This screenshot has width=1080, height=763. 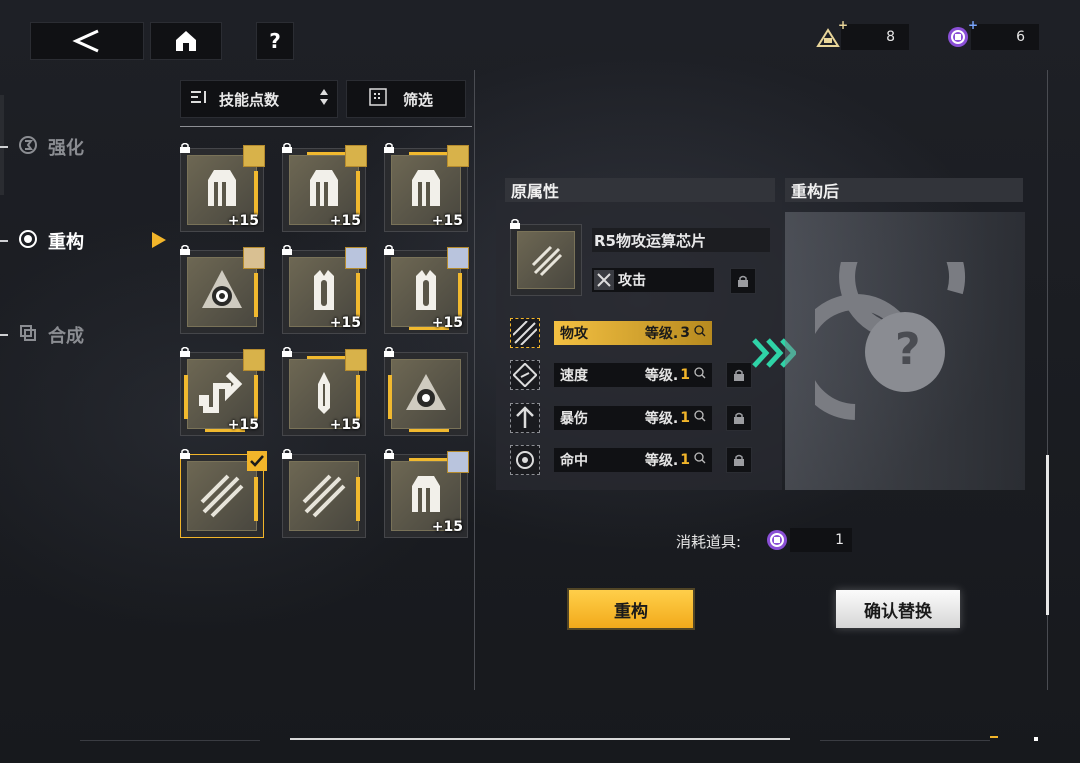 What do you see at coordinates (378, 99) in the screenshot?
I see `filter-icon` at bounding box center [378, 99].